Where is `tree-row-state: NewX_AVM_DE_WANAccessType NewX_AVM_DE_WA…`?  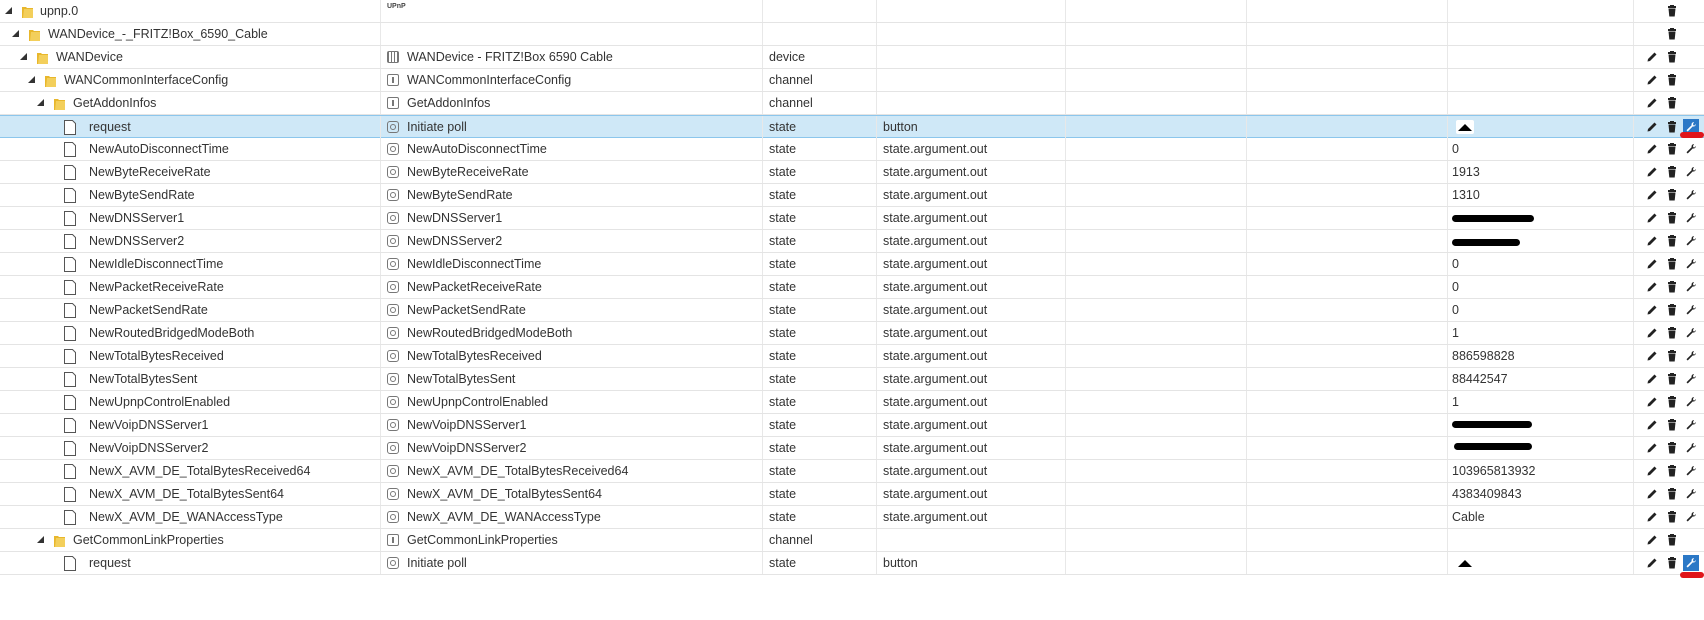
tree-row-state: NewX_AVM_DE_WANAccessType NewX_AVM_DE_WA… is located at coordinates (852, 517).